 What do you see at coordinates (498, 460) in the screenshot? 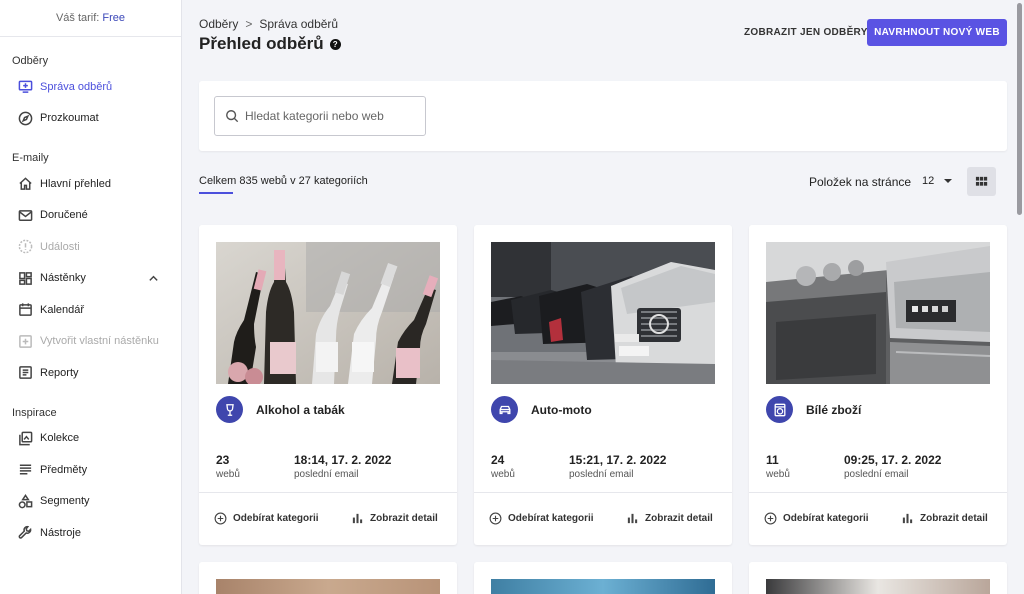
I see `web-count: 24` at bounding box center [498, 460].